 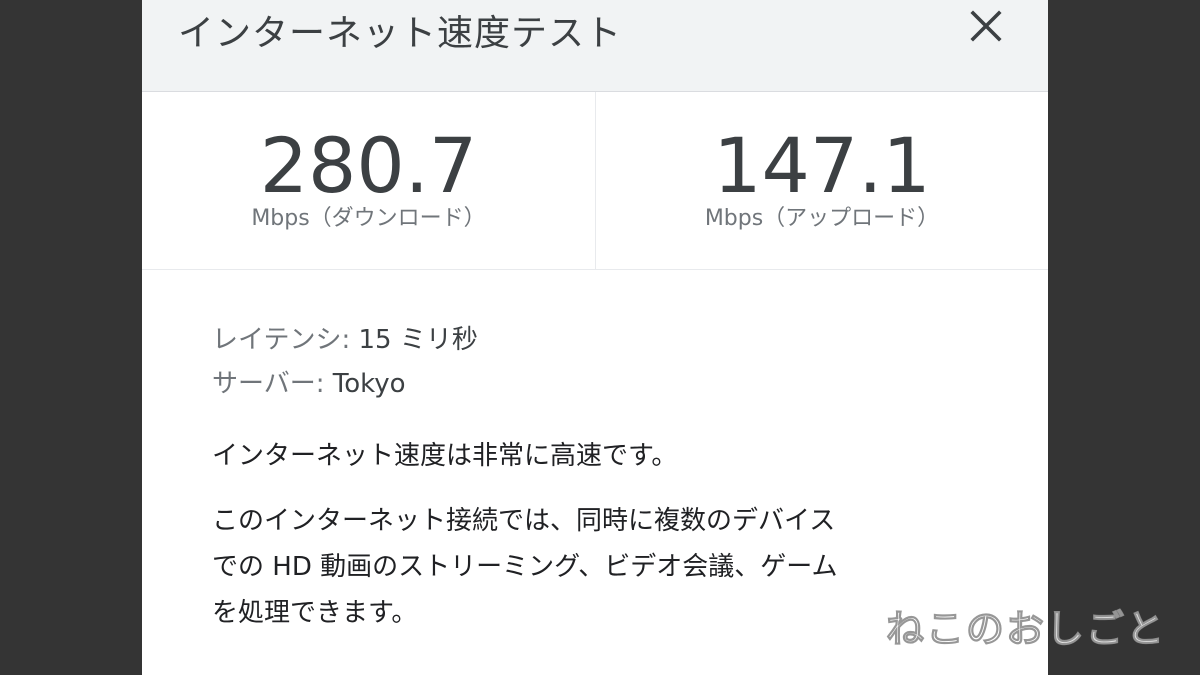 I want to click on dialog-title: インターネット速度テスト, so click(x=400, y=33).